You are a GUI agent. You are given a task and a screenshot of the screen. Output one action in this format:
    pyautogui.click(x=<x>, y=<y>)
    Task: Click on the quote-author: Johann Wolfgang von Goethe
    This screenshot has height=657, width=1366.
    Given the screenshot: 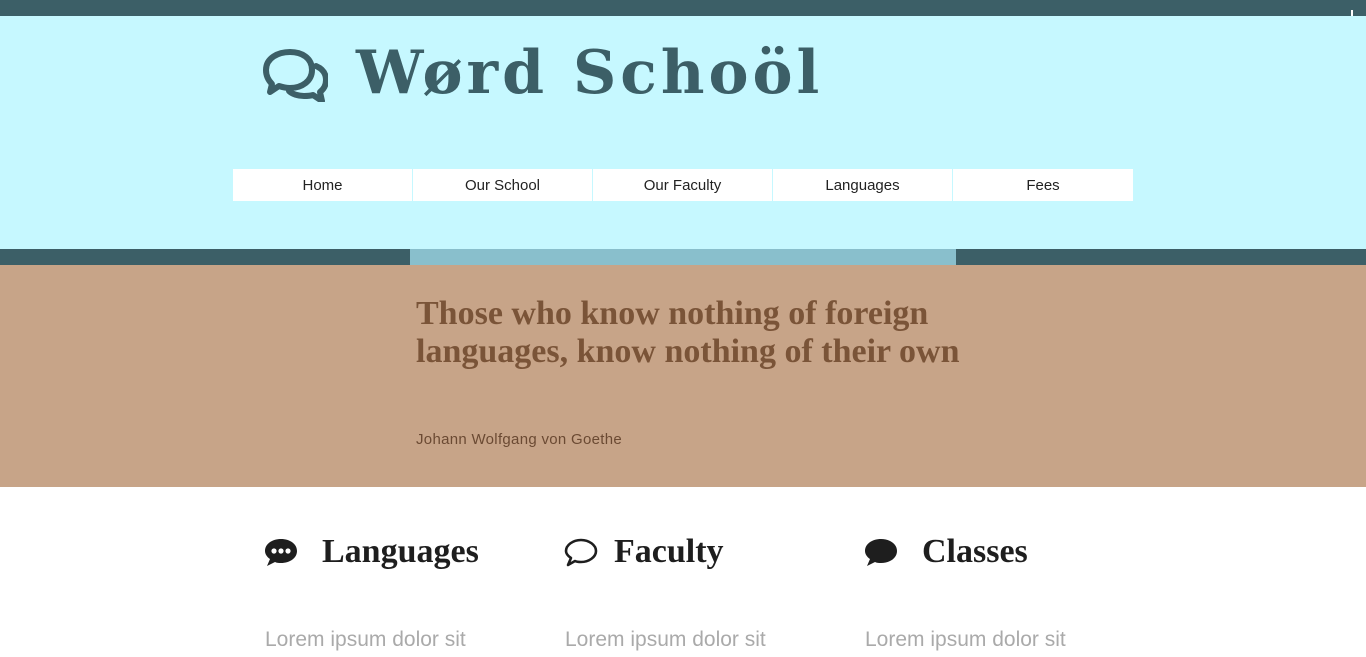 What is the action you would take?
    pyautogui.click(x=519, y=439)
    